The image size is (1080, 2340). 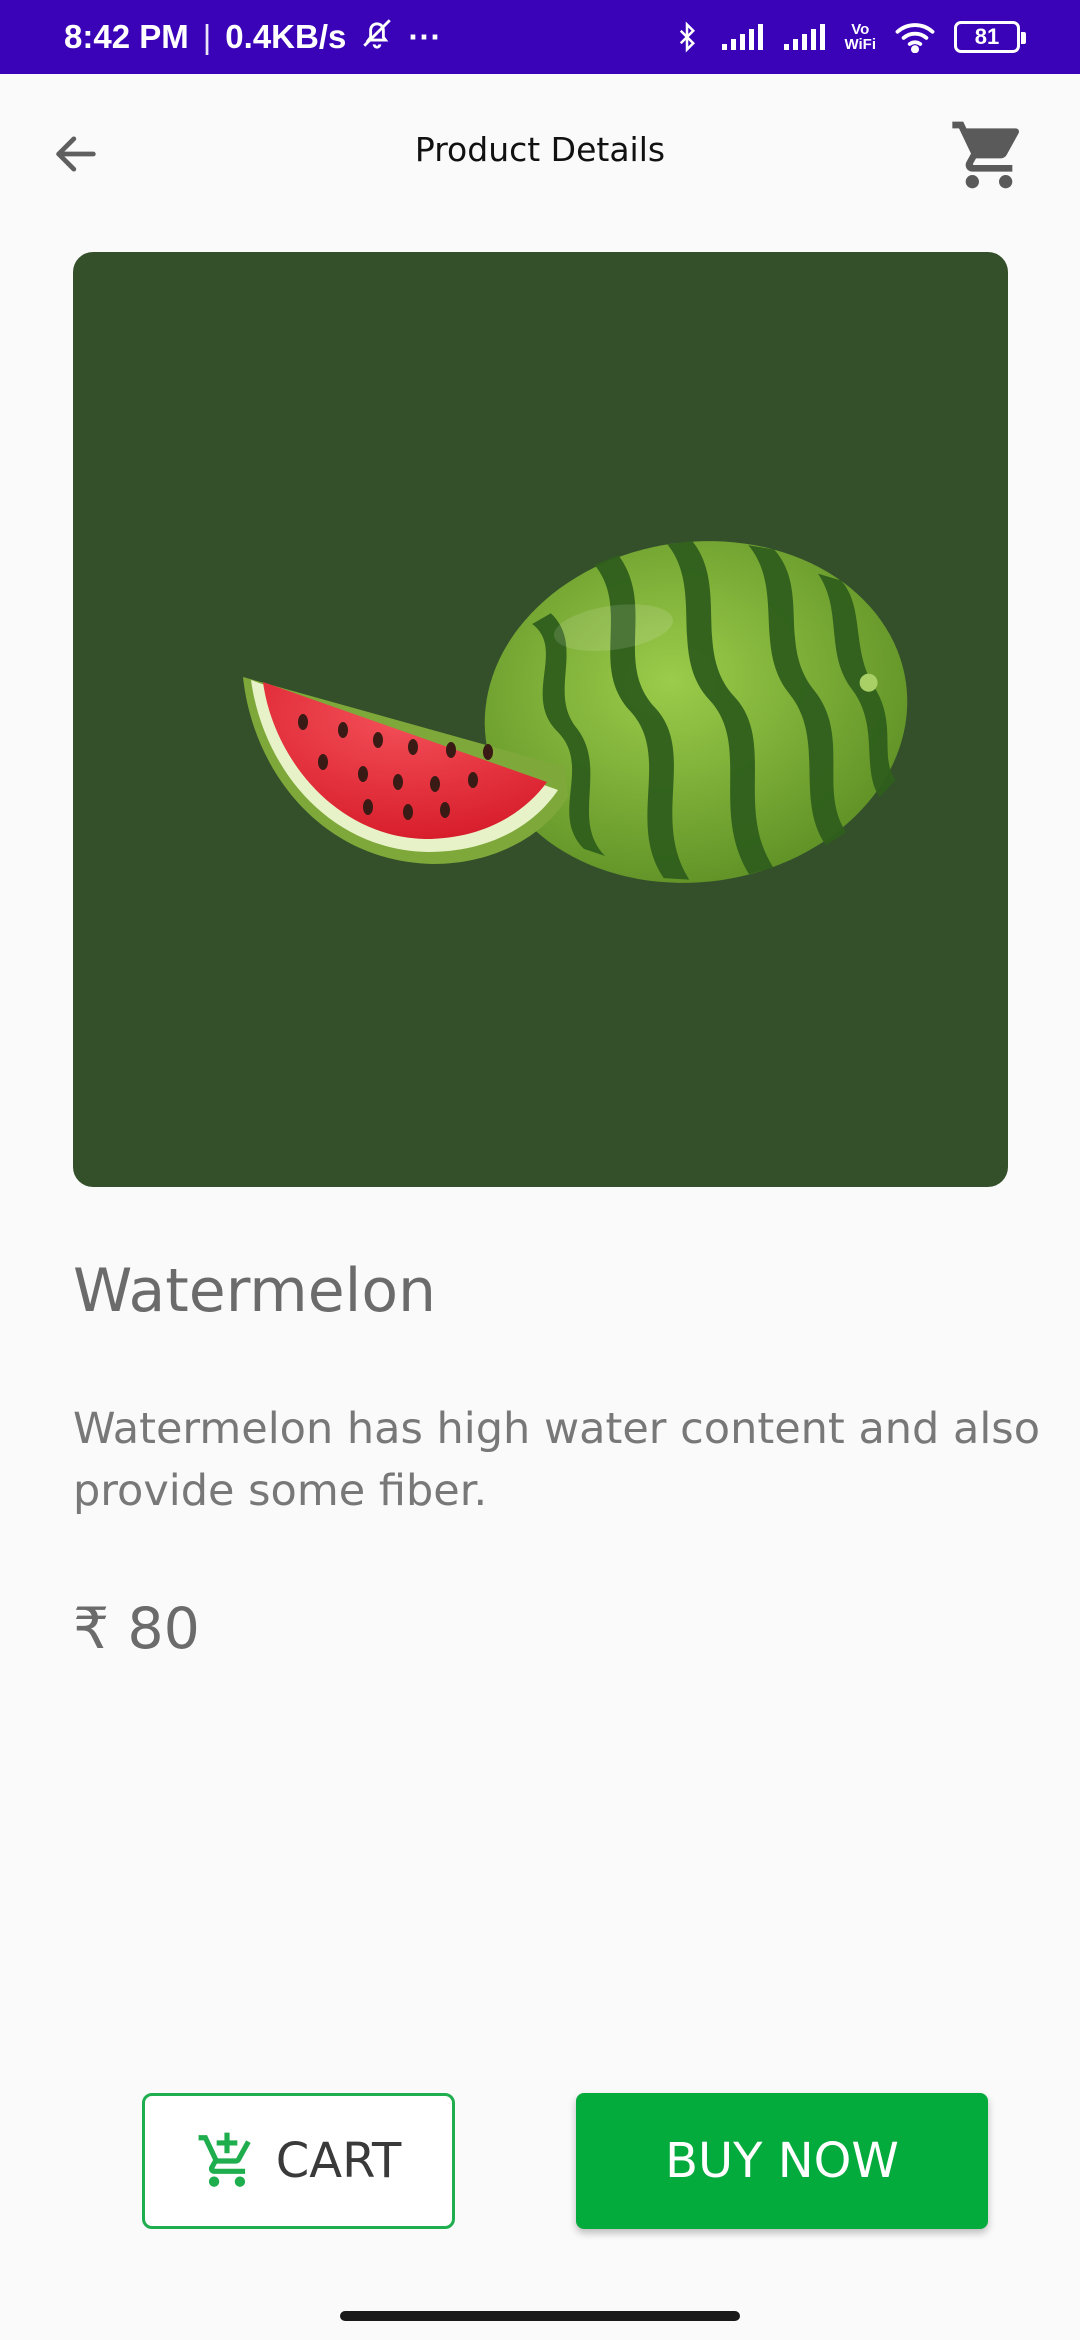 I want to click on home-indicator, so click(x=540, y=2316).